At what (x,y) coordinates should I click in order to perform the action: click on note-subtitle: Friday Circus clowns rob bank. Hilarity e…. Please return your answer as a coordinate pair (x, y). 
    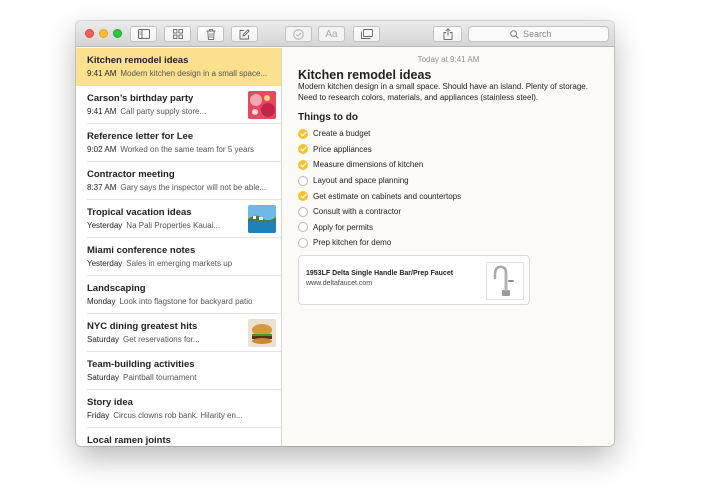
    Looking at the image, I should click on (182, 415).